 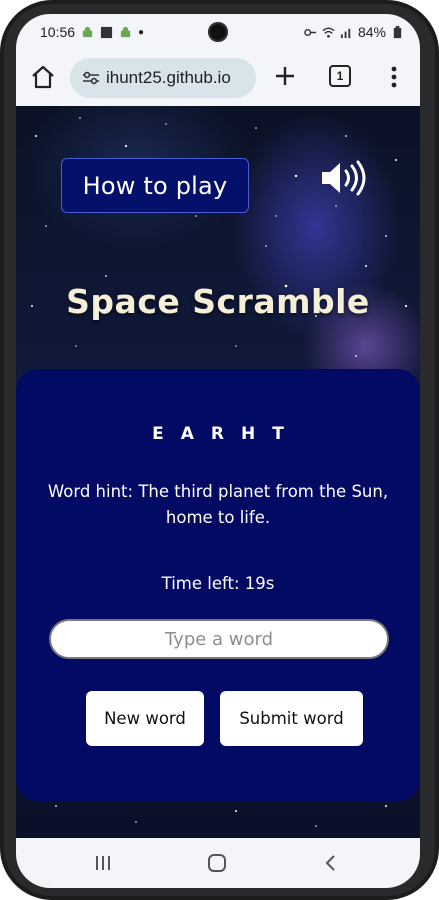 What do you see at coordinates (226, 434) in the screenshot?
I see `scrambled-word: EARHT` at bounding box center [226, 434].